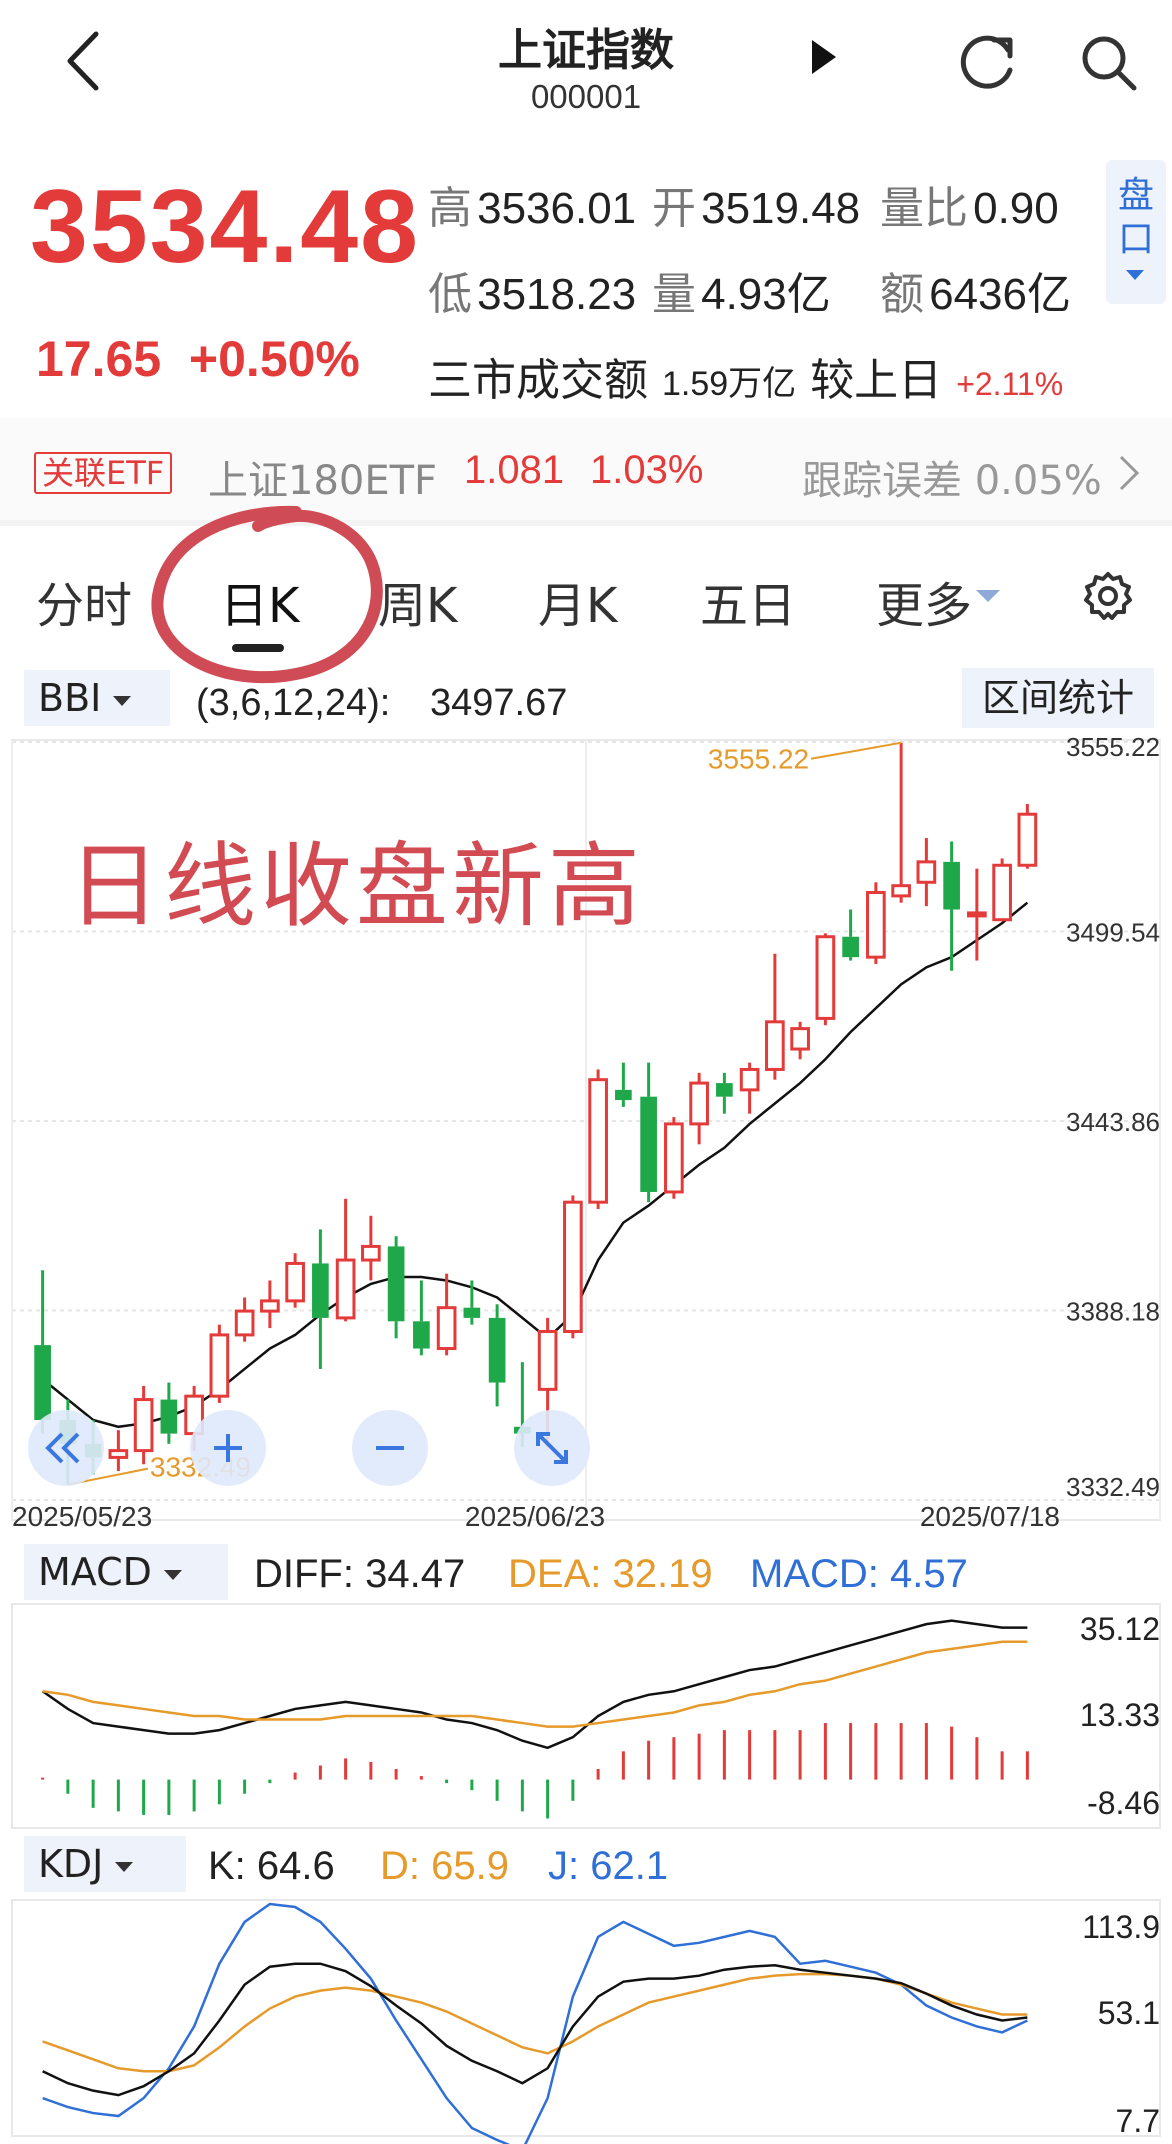 This screenshot has width=1172, height=2144. Describe the element at coordinates (1113, 933) in the screenshot. I see `y-tick-label: 3499.54` at that location.